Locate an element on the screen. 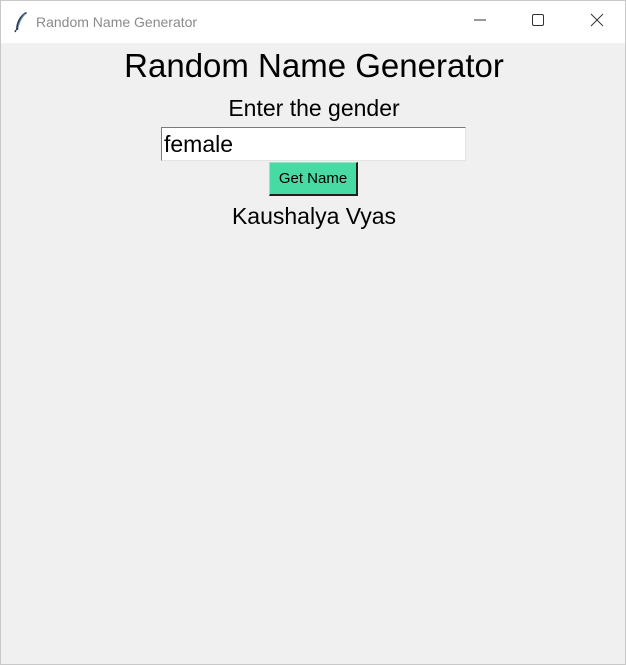  maximize-button is located at coordinates (538, 22).